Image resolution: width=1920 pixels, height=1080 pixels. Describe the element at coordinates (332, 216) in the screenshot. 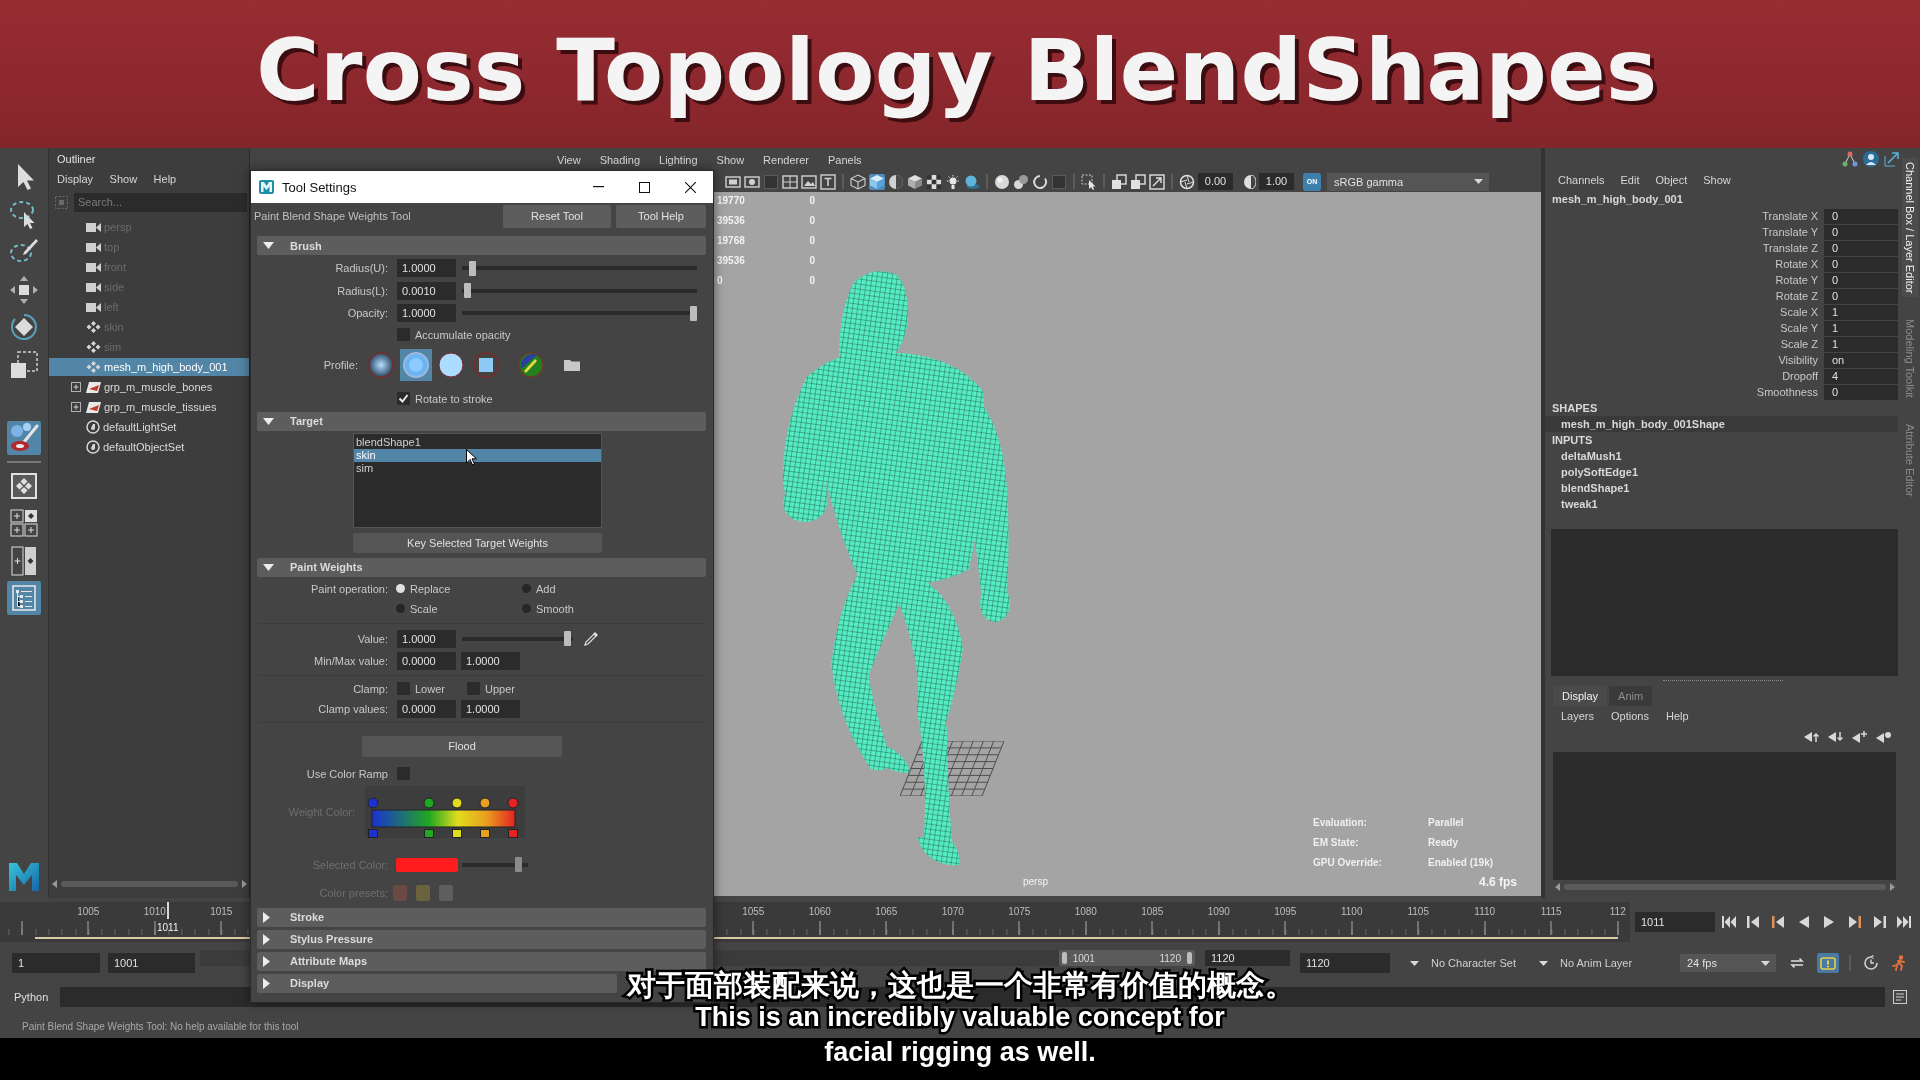

I see `tool-name: Paint Blend Shape Weights Tool` at that location.